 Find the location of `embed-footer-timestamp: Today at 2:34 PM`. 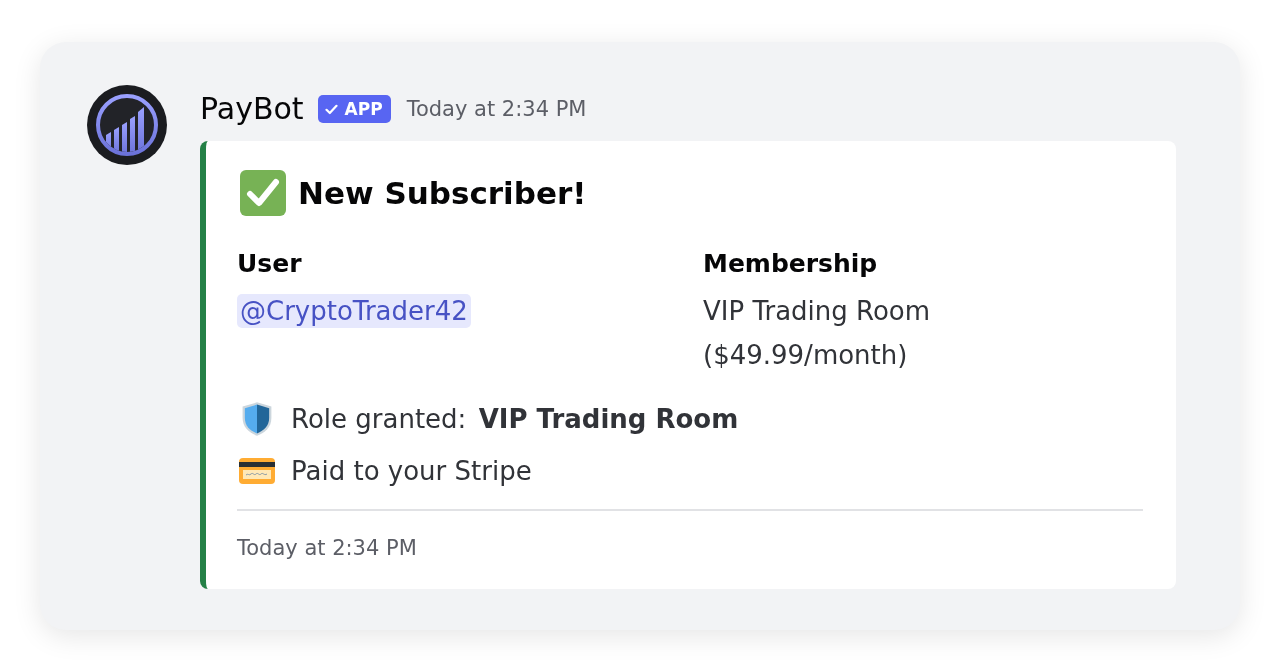

embed-footer-timestamp: Today at 2:34 PM is located at coordinates (327, 548).